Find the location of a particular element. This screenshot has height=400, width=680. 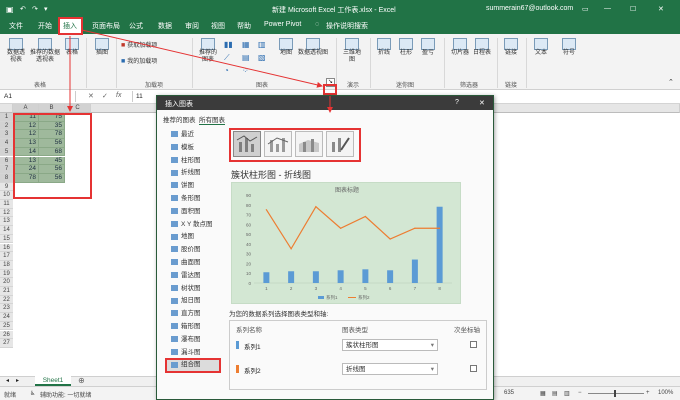

annotation-arrows is located at coordinates (200, 71).